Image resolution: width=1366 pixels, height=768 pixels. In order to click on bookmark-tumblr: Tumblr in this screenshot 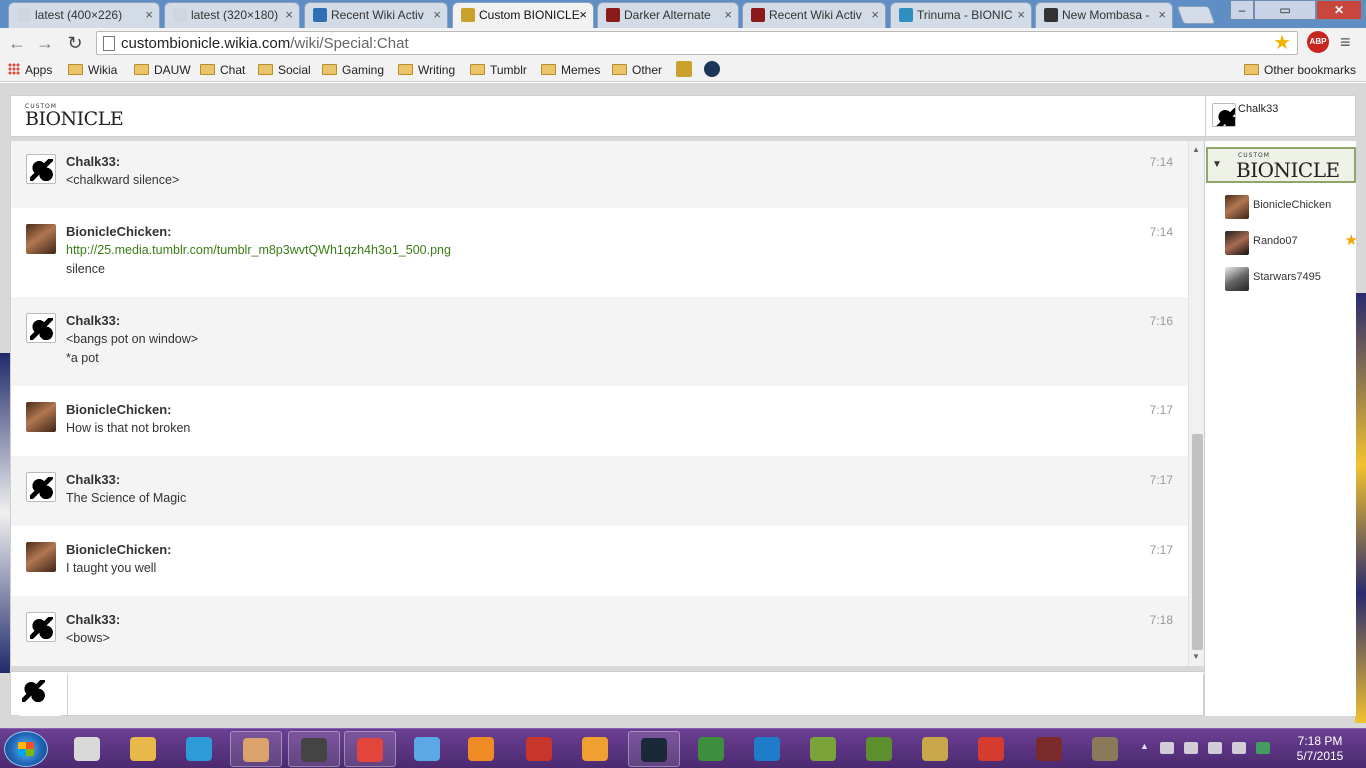, I will do `click(498, 70)`.